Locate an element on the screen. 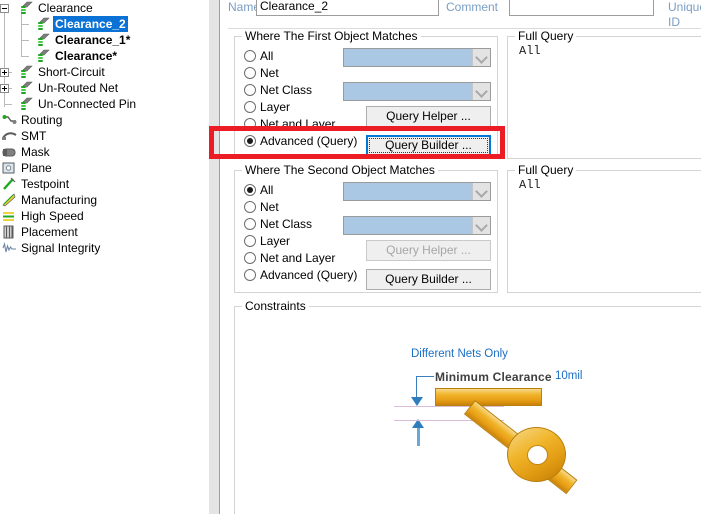 The height and width of the screenshot is (514, 701). leader-line-lower is located at coordinates (418, 436).